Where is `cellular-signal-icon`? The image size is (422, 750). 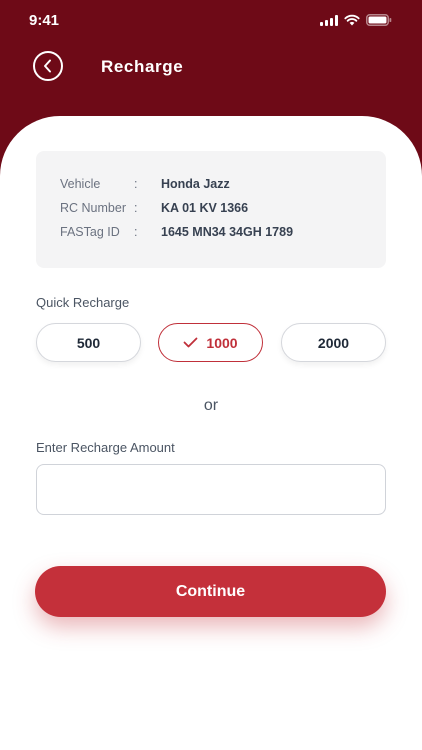
cellular-signal-icon is located at coordinates (329, 20).